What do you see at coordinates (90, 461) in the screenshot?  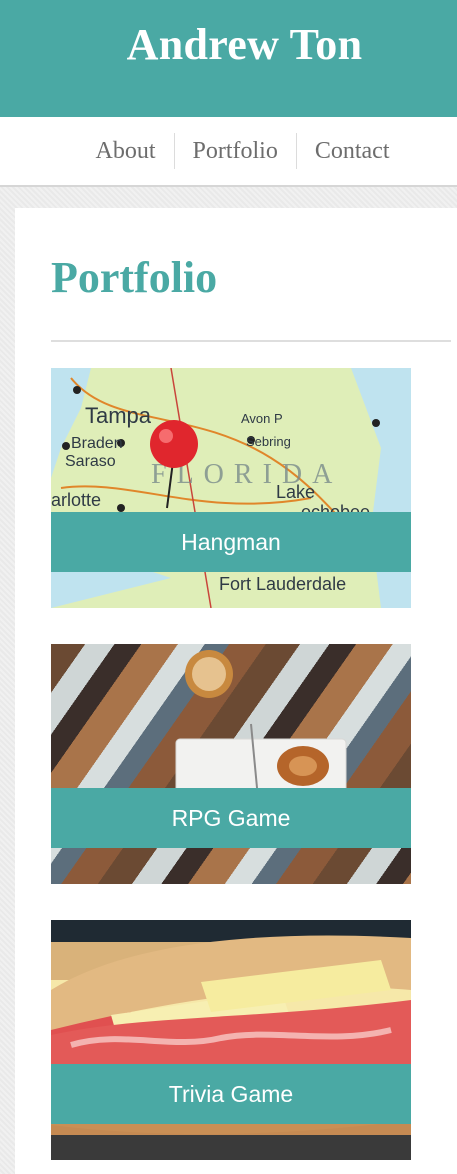 I see `map-label-saraso: Saraso` at bounding box center [90, 461].